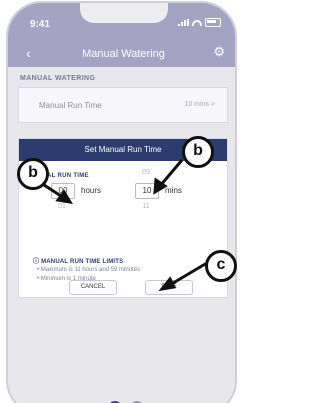 The width and height of the screenshot is (320, 403). What do you see at coordinates (196, 104) in the screenshot?
I see `row-value-text: 10 mins` at bounding box center [196, 104].